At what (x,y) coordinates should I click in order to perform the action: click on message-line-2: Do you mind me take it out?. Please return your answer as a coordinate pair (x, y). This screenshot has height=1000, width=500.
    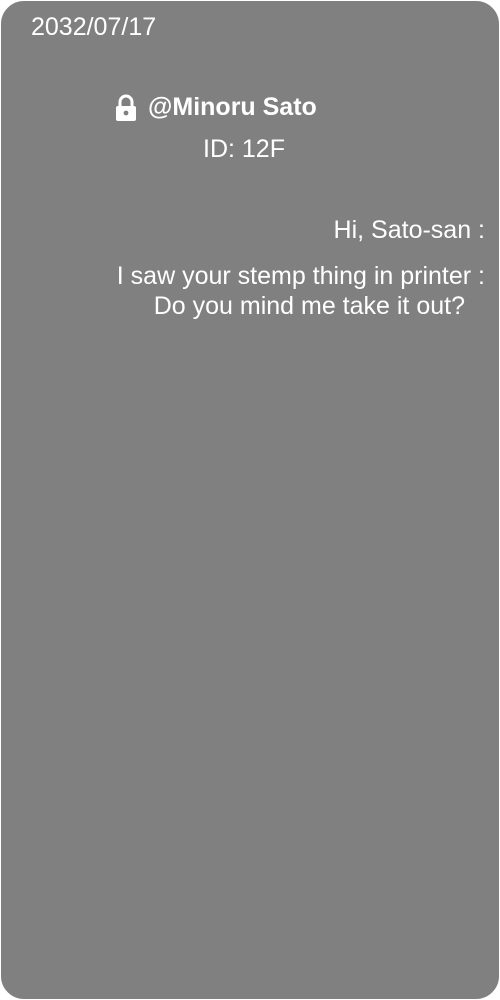
    Looking at the image, I should click on (309, 306).